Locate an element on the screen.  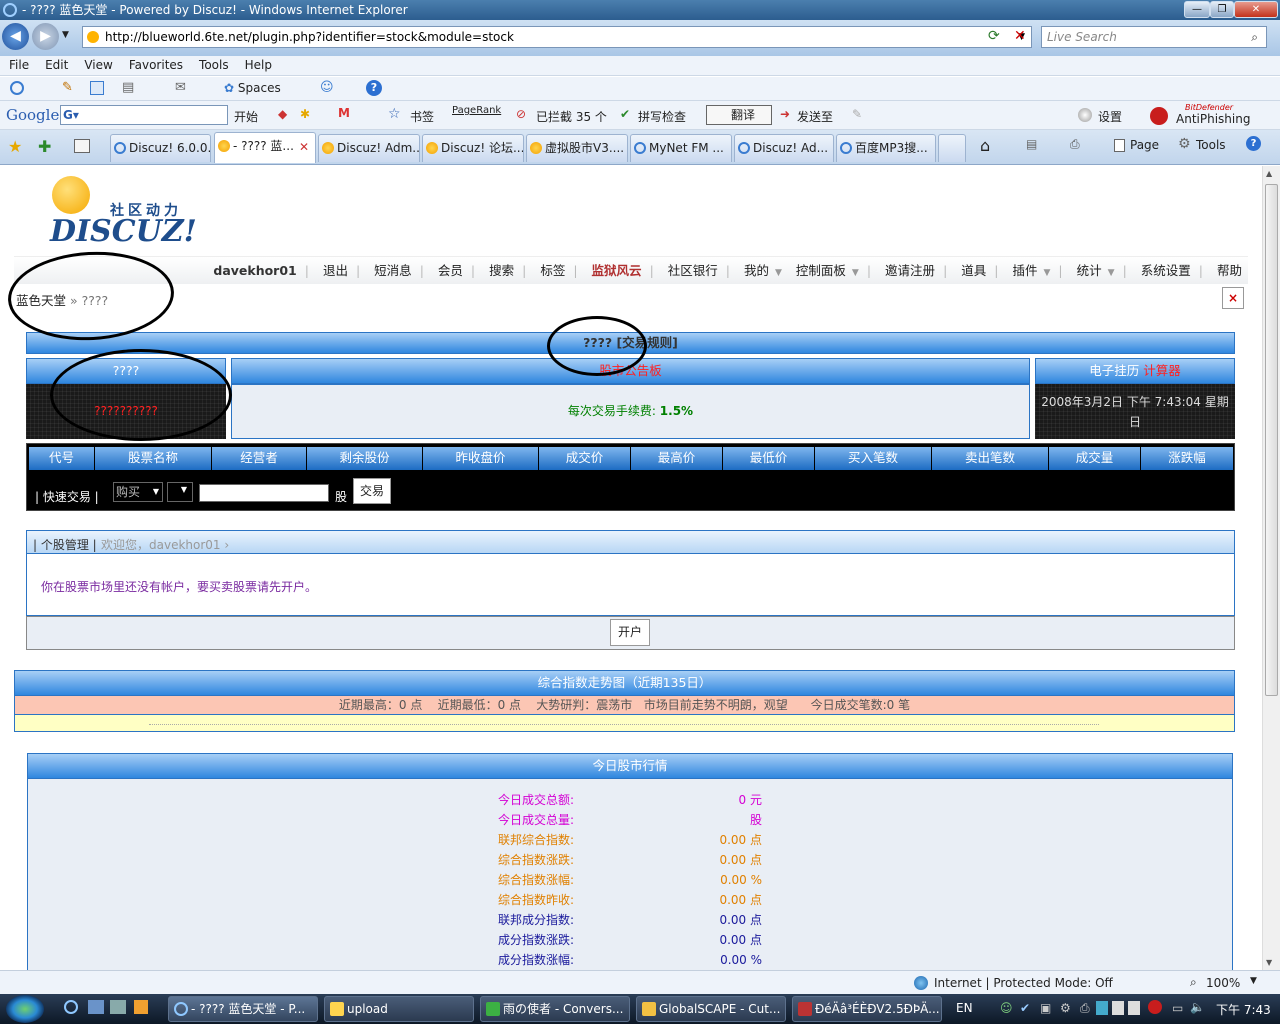
menu-tools: Tools is located at coordinates (213, 64).